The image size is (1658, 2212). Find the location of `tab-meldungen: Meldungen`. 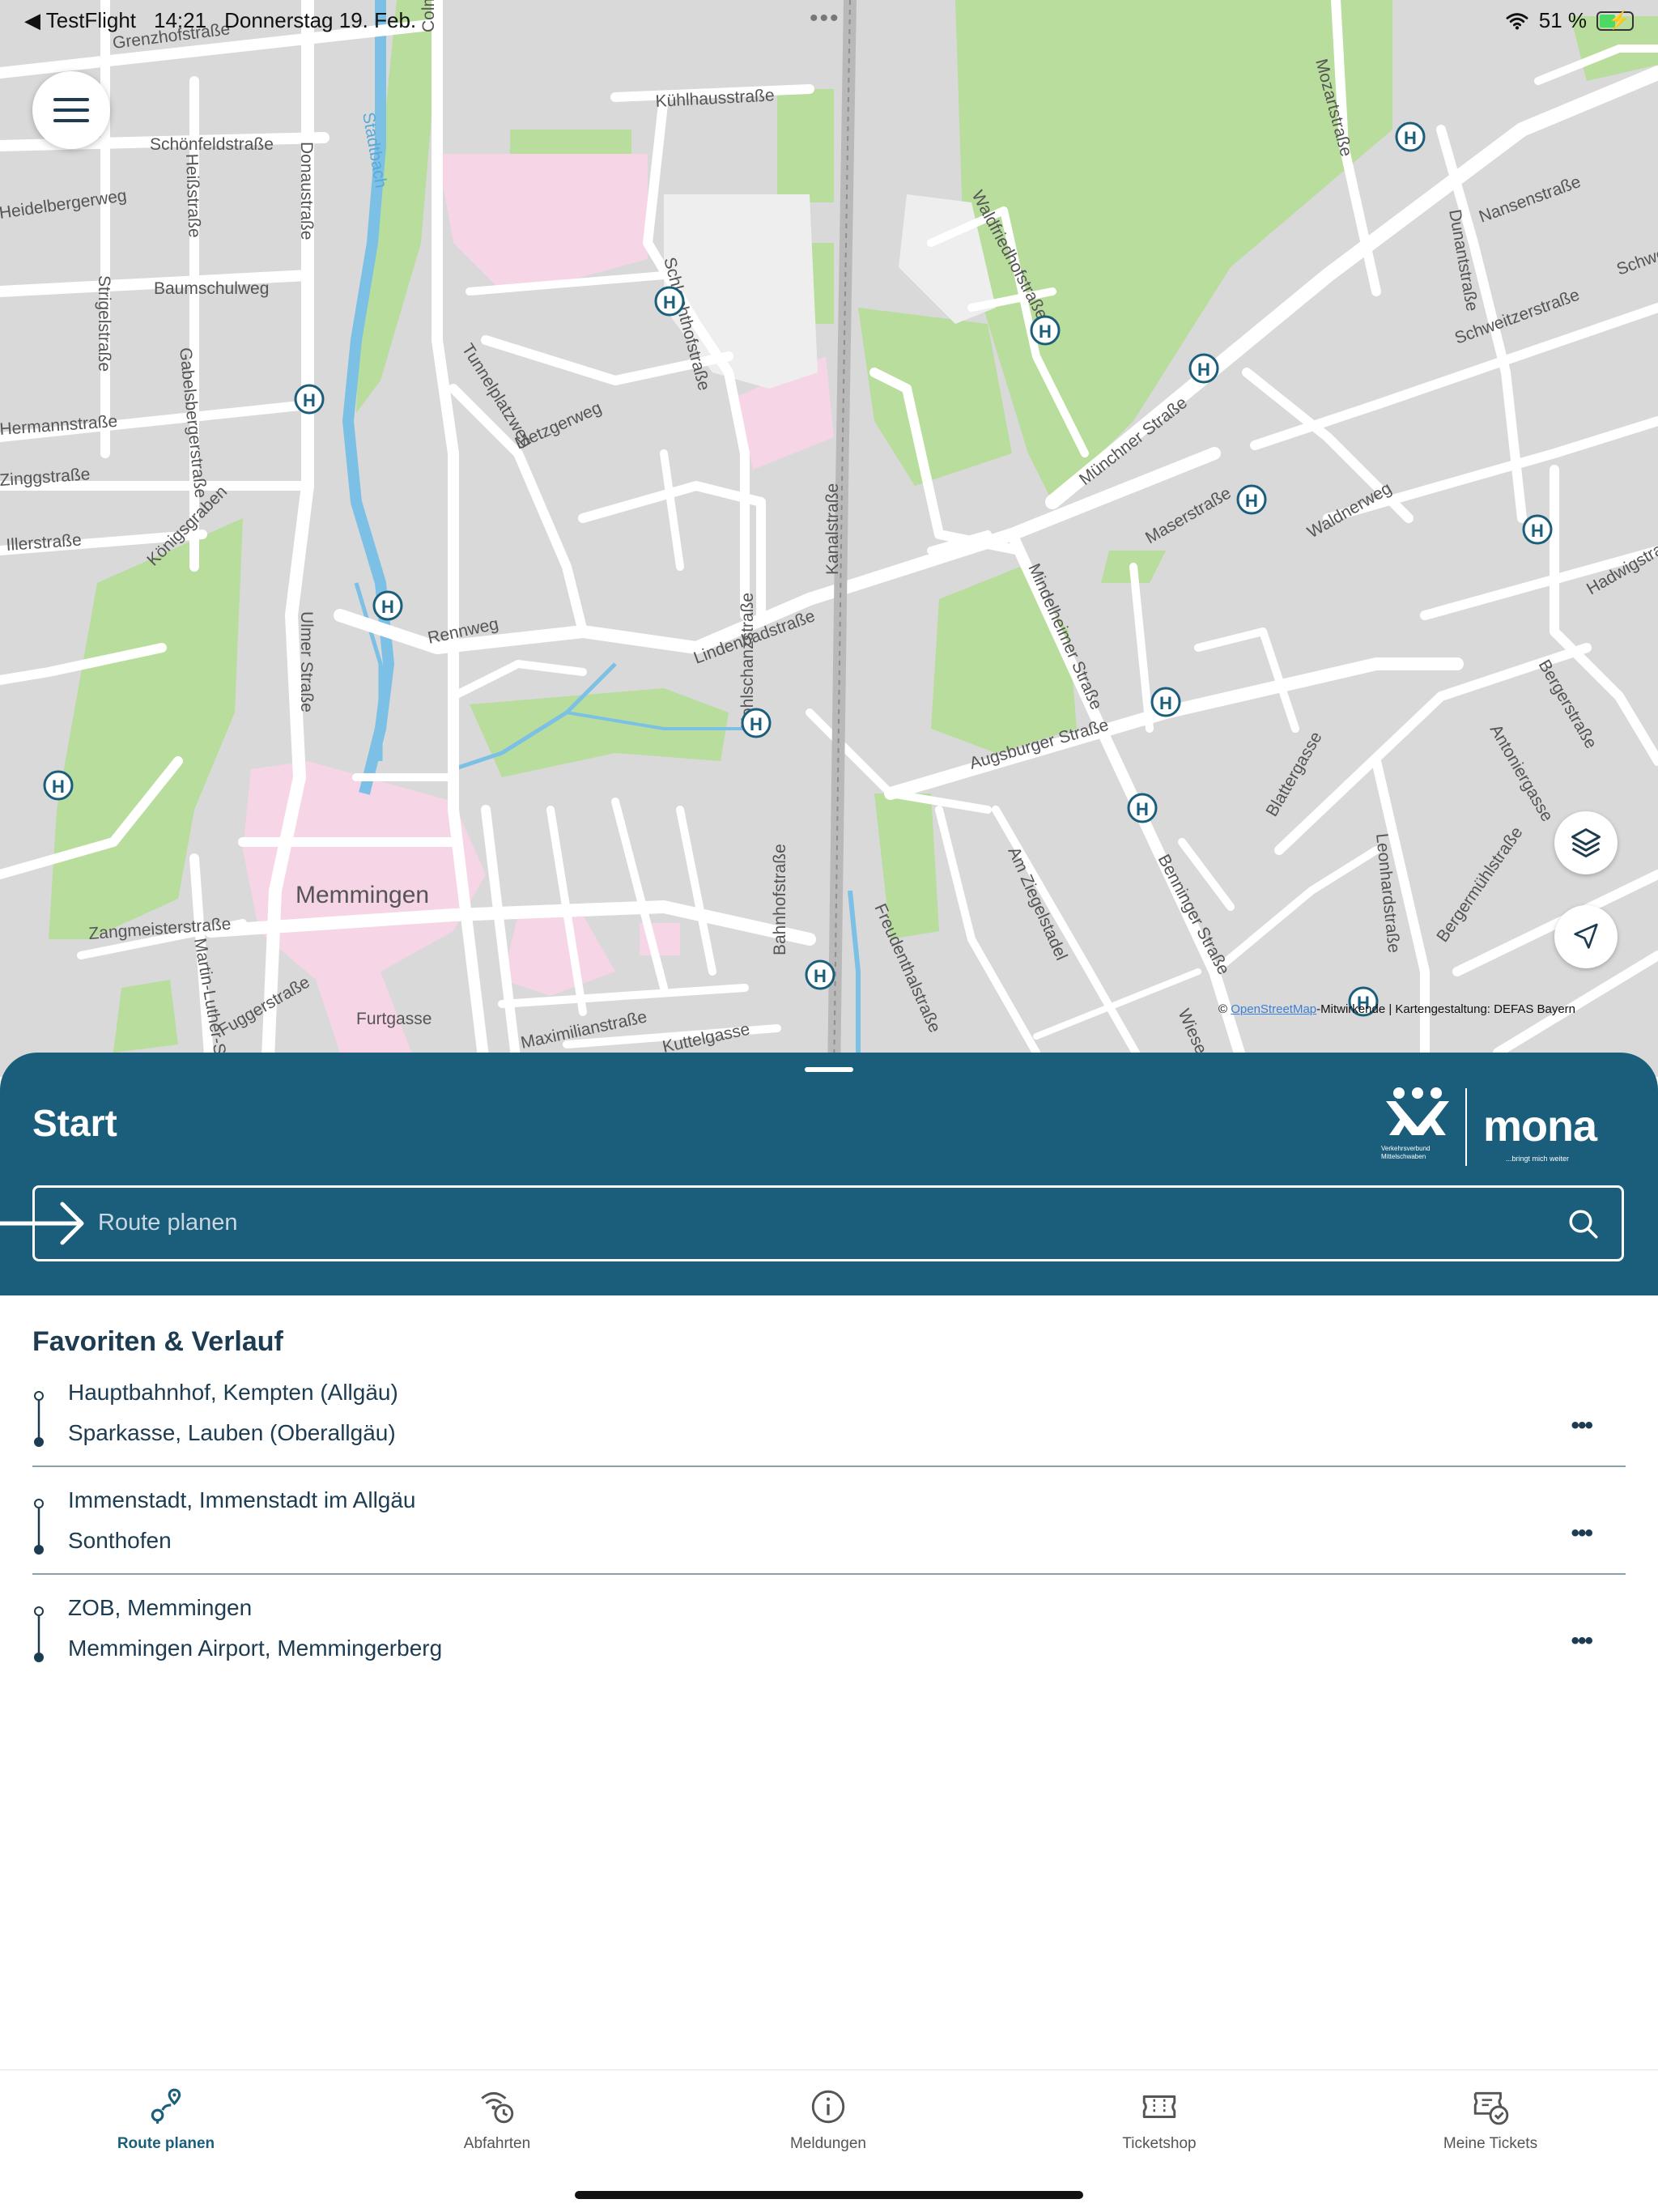

tab-meldungen: Meldungen is located at coordinates (828, 2120).